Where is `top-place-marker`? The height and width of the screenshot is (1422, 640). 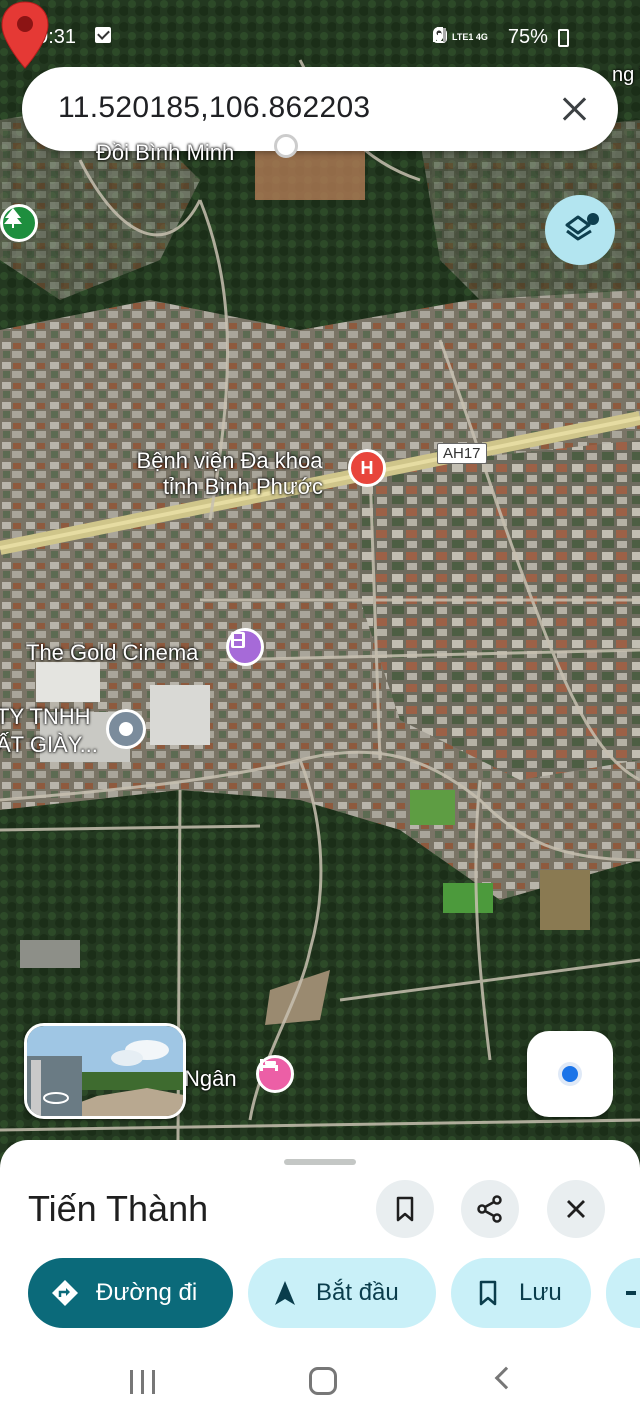 top-place-marker is located at coordinates (286, 146).